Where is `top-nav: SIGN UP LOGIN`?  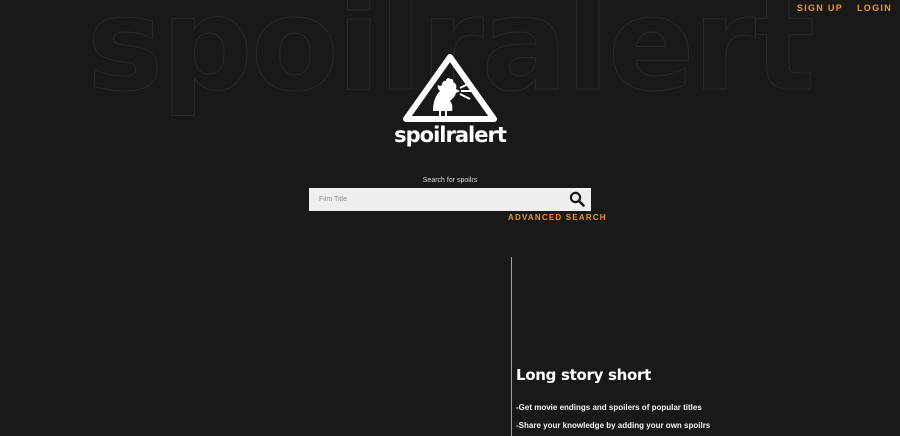
top-nav: SIGN UP LOGIN is located at coordinates (844, 8).